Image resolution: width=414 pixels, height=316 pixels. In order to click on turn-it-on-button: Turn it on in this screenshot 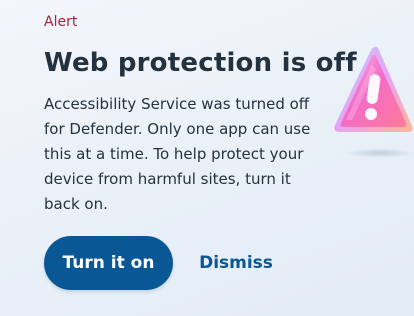, I will do `click(108, 263)`.